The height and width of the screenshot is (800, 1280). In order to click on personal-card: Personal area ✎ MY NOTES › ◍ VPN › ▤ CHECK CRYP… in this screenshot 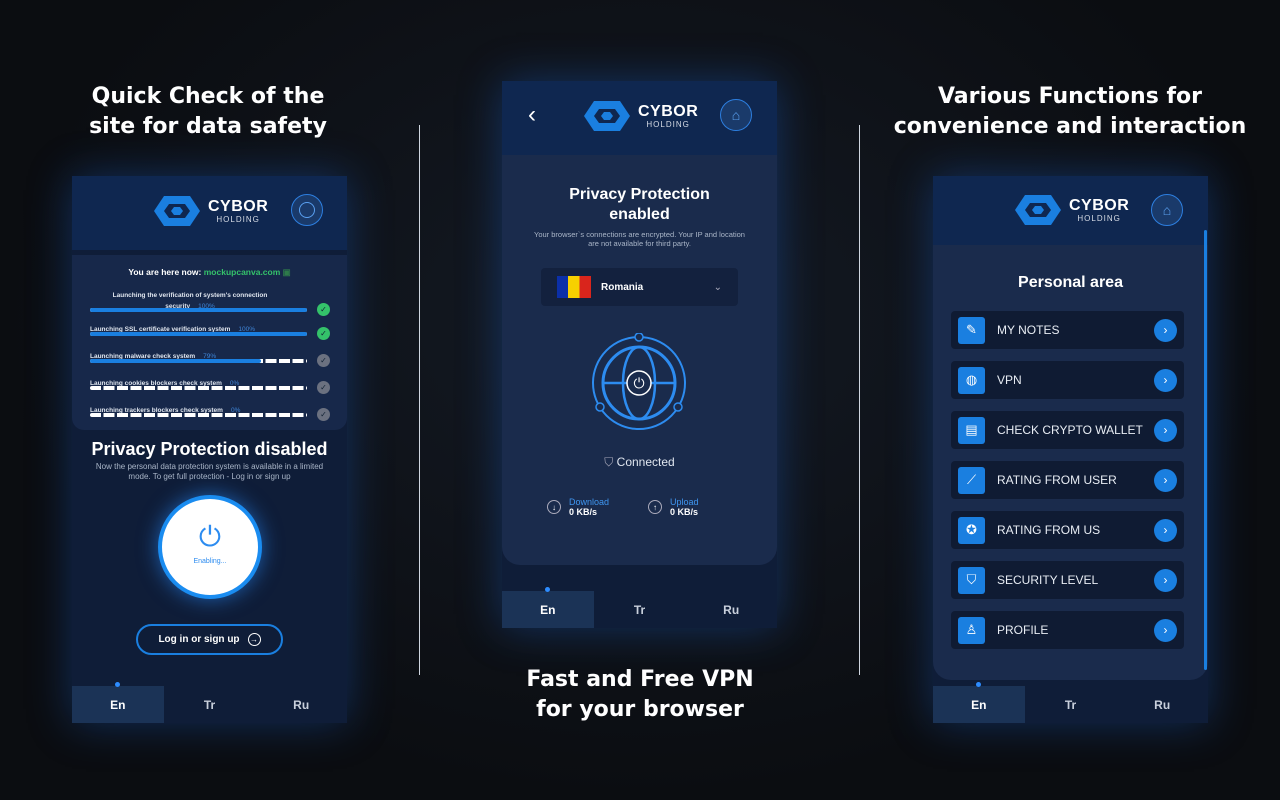, I will do `click(1070, 455)`.